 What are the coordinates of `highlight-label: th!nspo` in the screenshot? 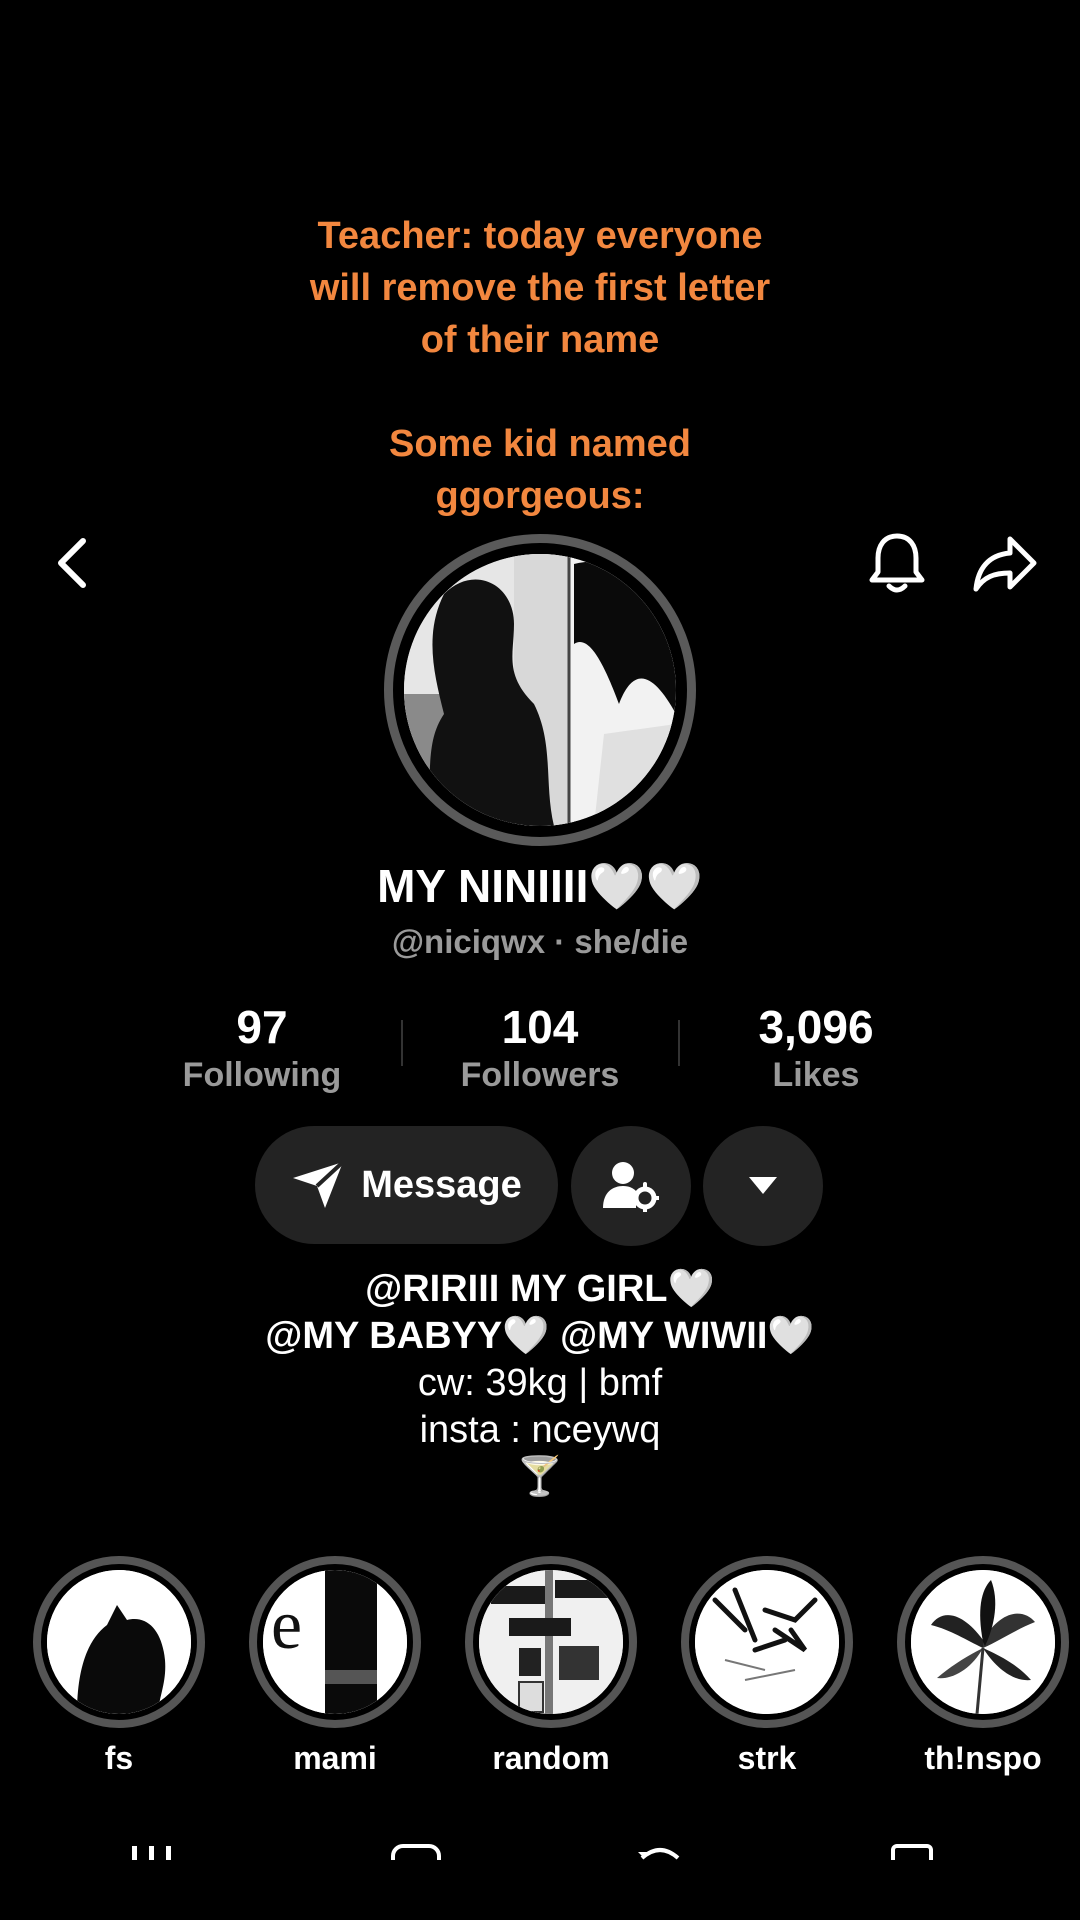 It's located at (983, 1758).